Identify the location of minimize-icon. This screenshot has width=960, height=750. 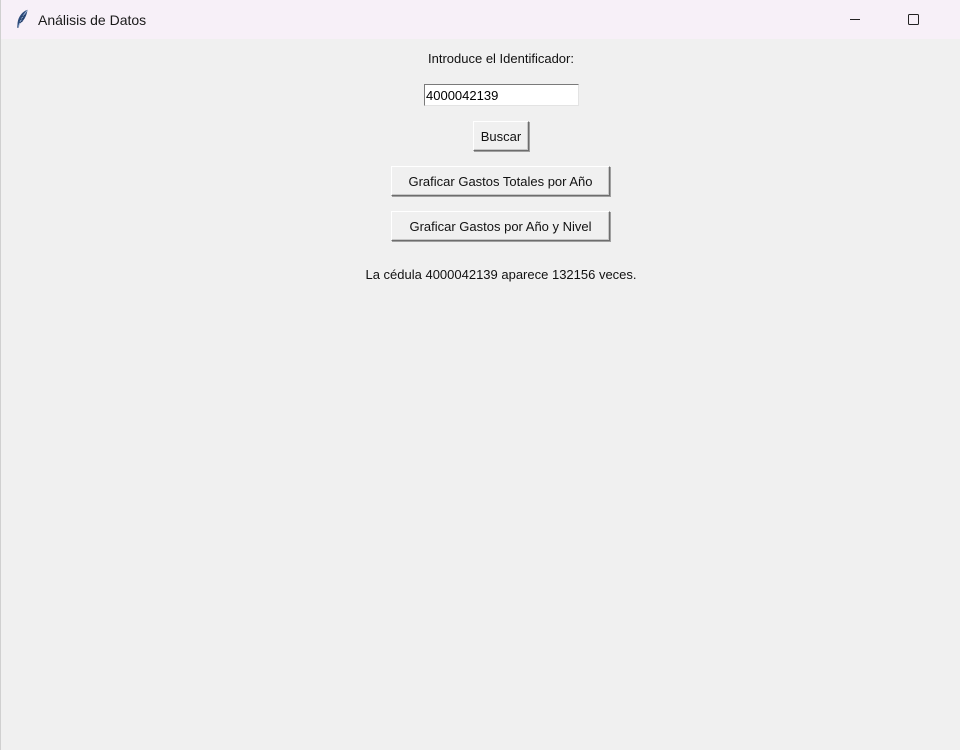
(855, 19).